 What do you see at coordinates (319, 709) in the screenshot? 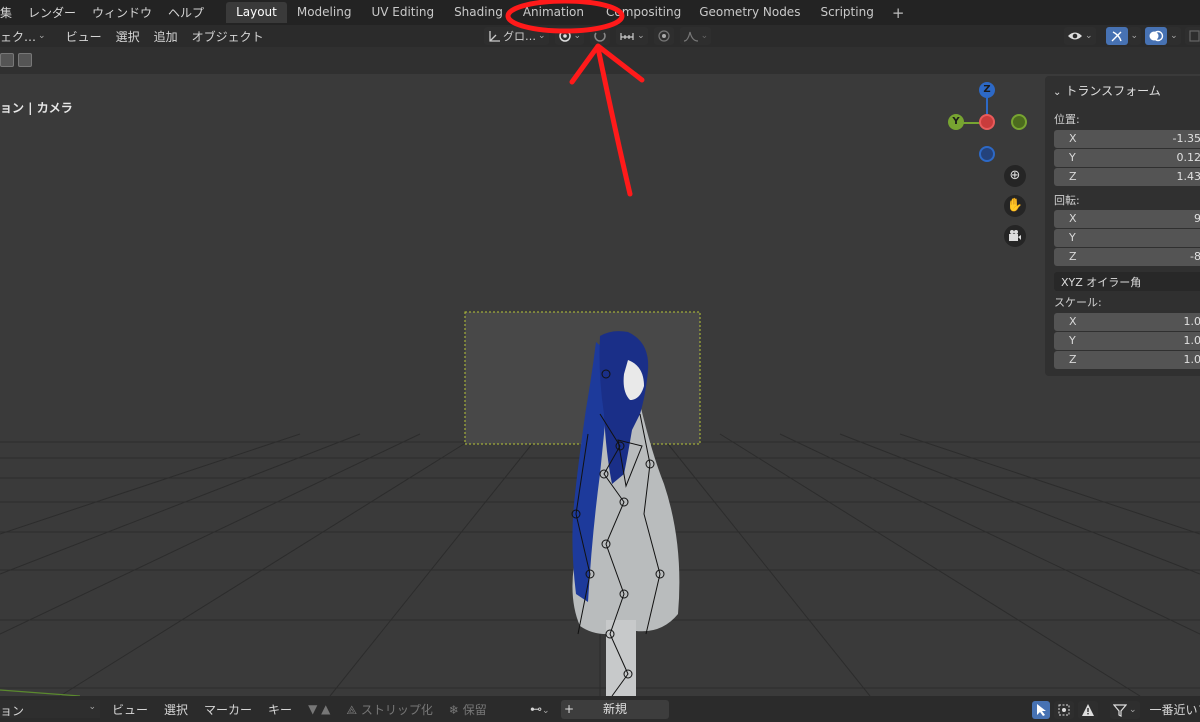
I see `keyframe-type-buttons: ▼ ▲` at bounding box center [319, 709].